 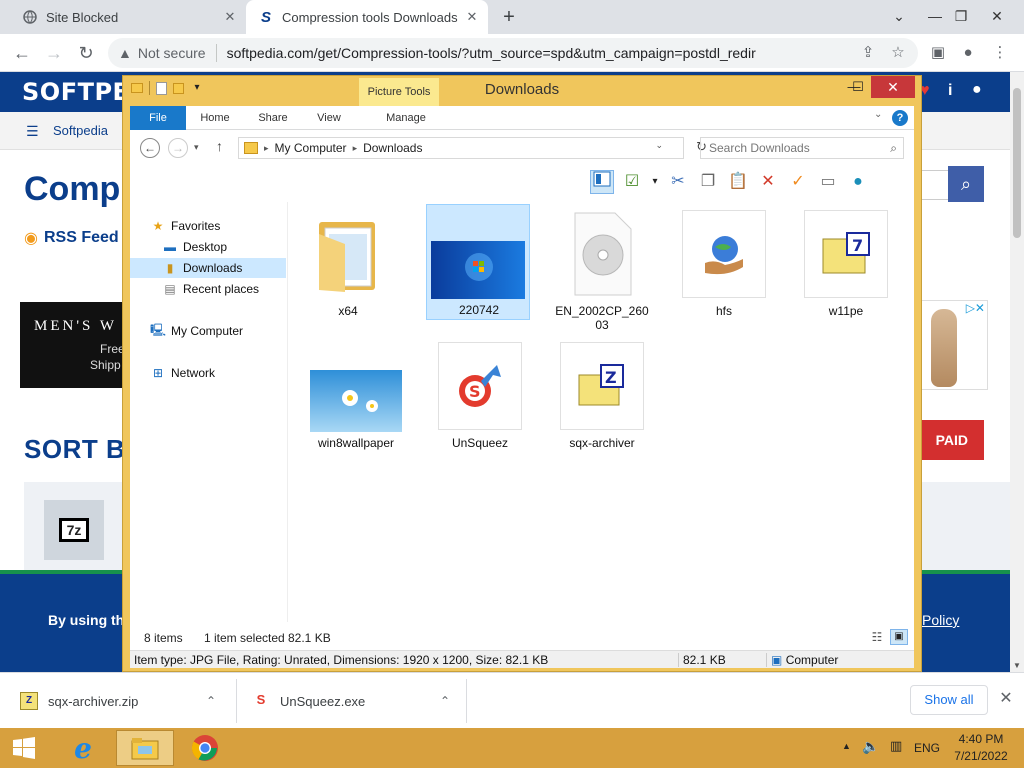 I want to click on copy-icon: ❐, so click(x=708, y=182).